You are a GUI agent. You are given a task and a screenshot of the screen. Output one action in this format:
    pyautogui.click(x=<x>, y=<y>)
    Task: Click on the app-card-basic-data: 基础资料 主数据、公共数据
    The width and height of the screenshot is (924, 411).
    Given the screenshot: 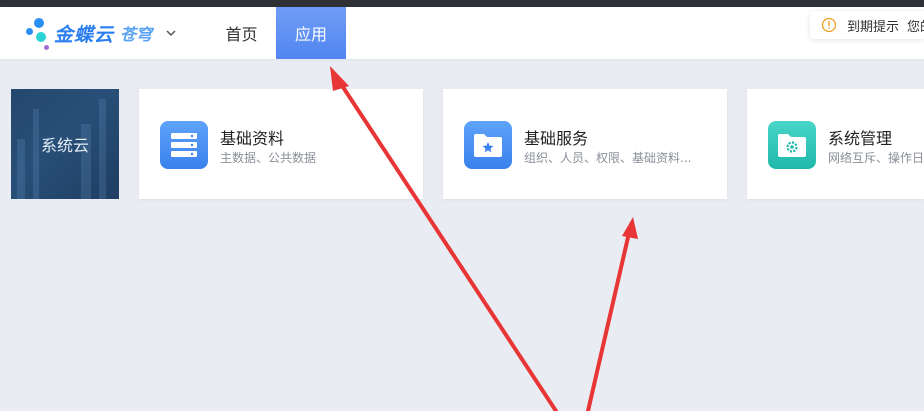 What is the action you would take?
    pyautogui.click(x=281, y=144)
    